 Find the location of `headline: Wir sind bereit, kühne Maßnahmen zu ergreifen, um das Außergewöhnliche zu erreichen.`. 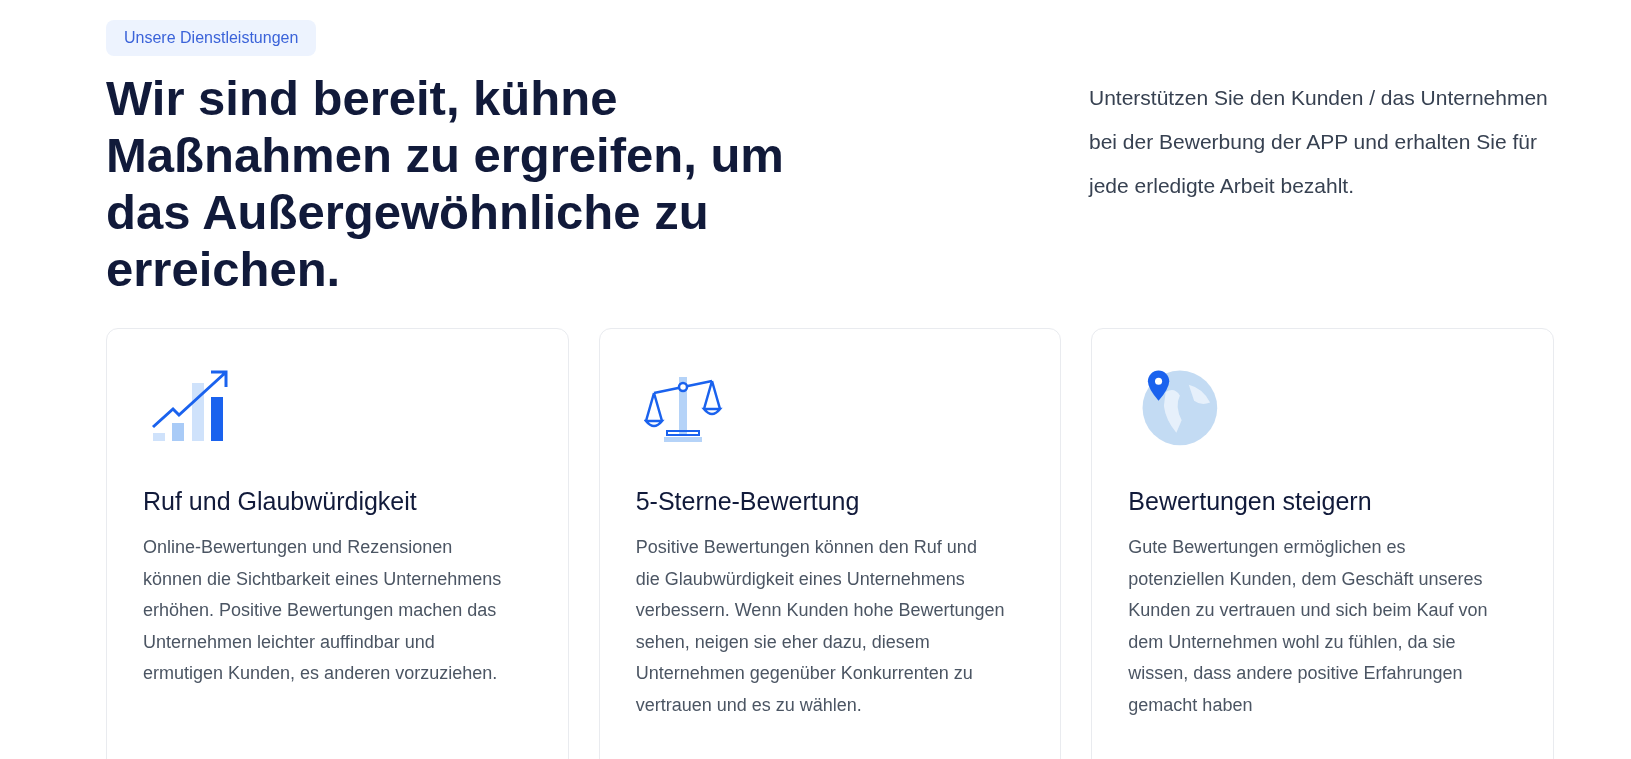

headline: Wir sind bereit, kühne Maßnahmen zu ergreifen, um das Außergewöhnliche zu erreichen. is located at coordinates (445, 184).